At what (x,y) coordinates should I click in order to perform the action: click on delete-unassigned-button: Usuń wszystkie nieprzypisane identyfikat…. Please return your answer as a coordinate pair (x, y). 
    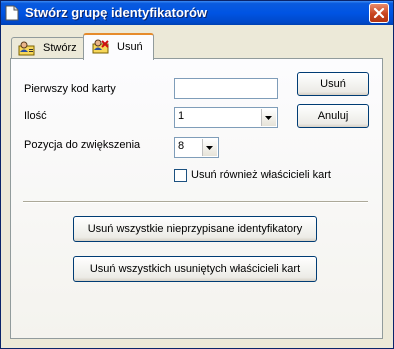
    Looking at the image, I should click on (195, 229).